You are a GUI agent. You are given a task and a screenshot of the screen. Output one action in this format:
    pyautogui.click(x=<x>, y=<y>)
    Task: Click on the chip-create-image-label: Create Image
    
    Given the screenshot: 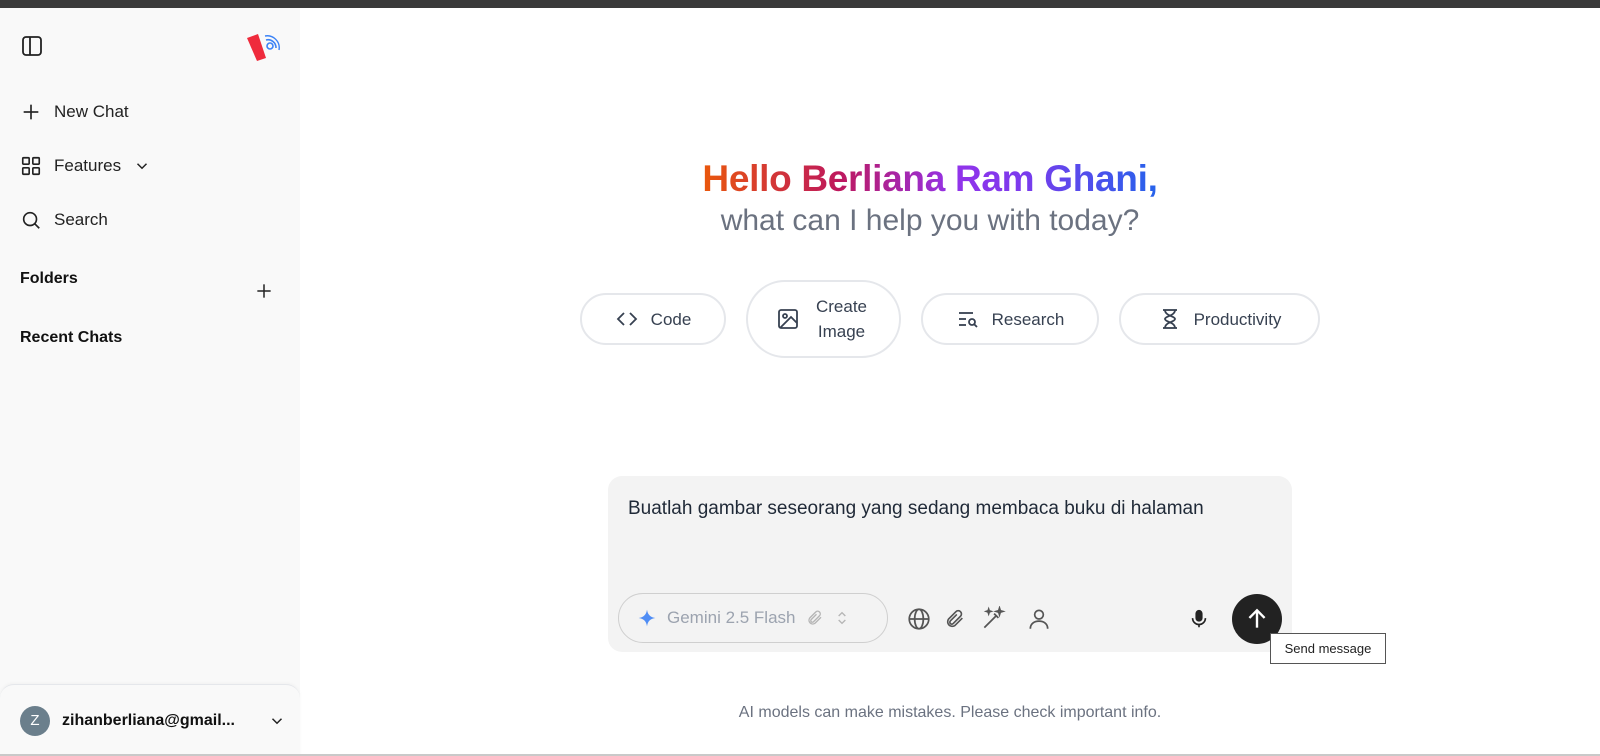 What is the action you would take?
    pyautogui.click(x=841, y=319)
    